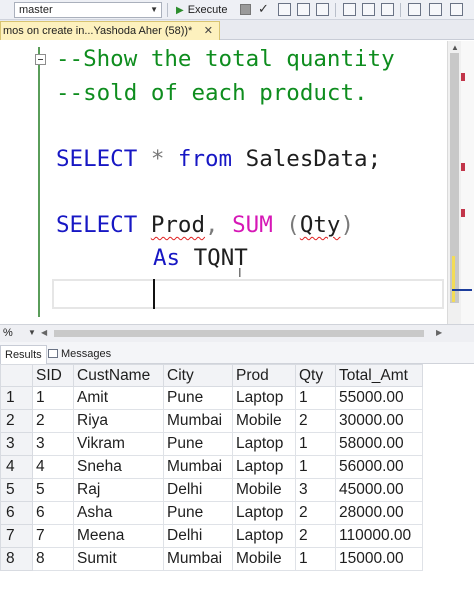 The width and height of the screenshot is (474, 592). Describe the element at coordinates (32, 332) in the screenshot. I see `zoom-dropdown-icon: ▼` at that location.